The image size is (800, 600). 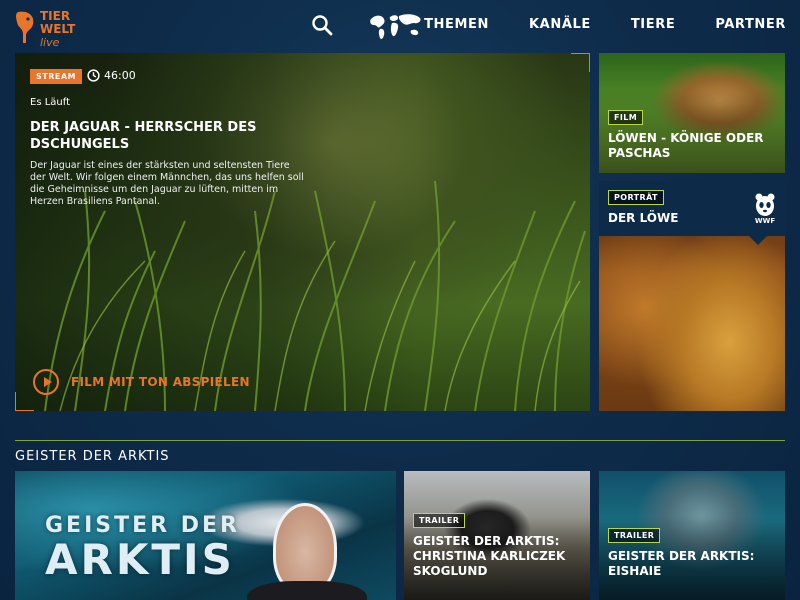 I want to click on play-with-sound-button: FILM MIT TON ABSPIELEN, so click(x=141, y=382).